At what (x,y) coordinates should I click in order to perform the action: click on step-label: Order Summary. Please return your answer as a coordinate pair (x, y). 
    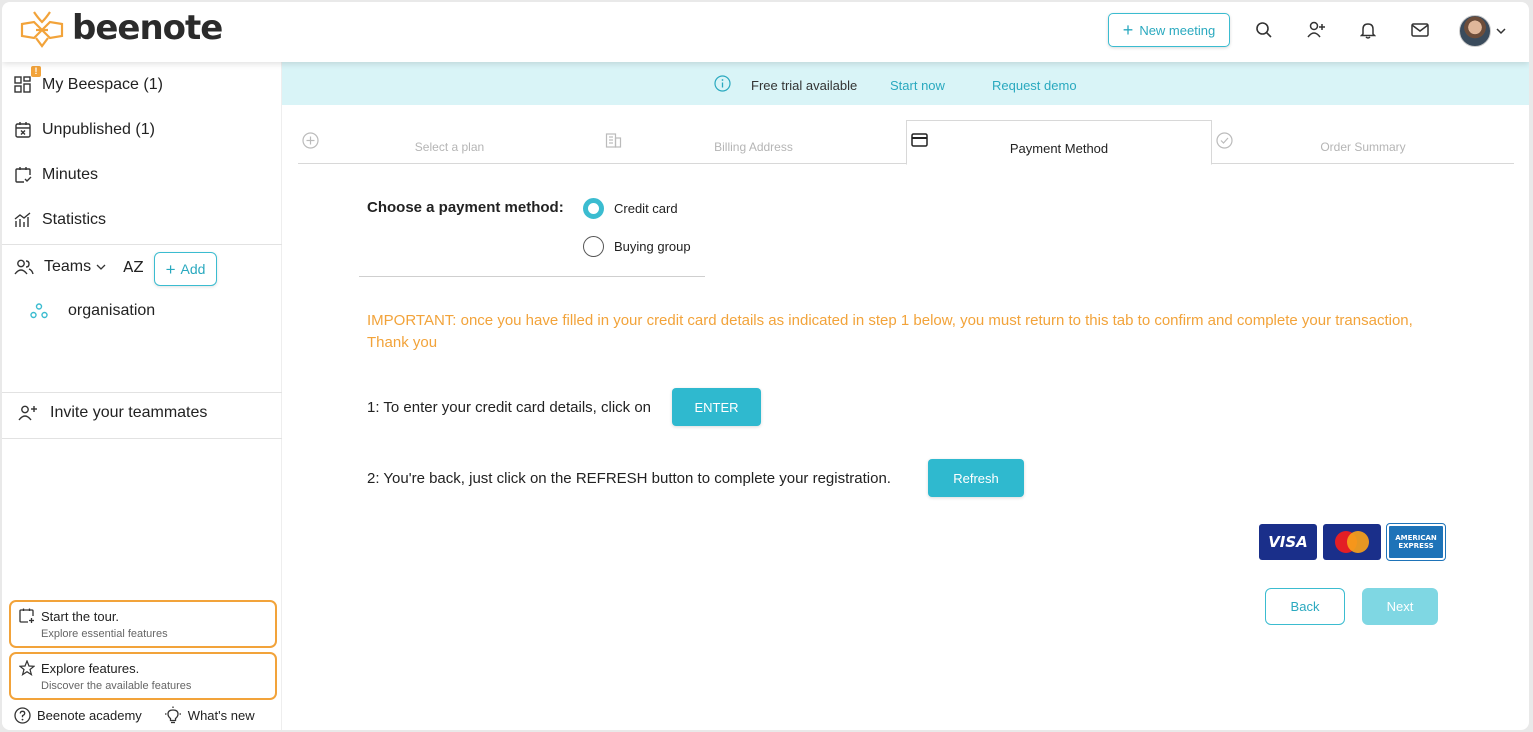
    Looking at the image, I should click on (1363, 147).